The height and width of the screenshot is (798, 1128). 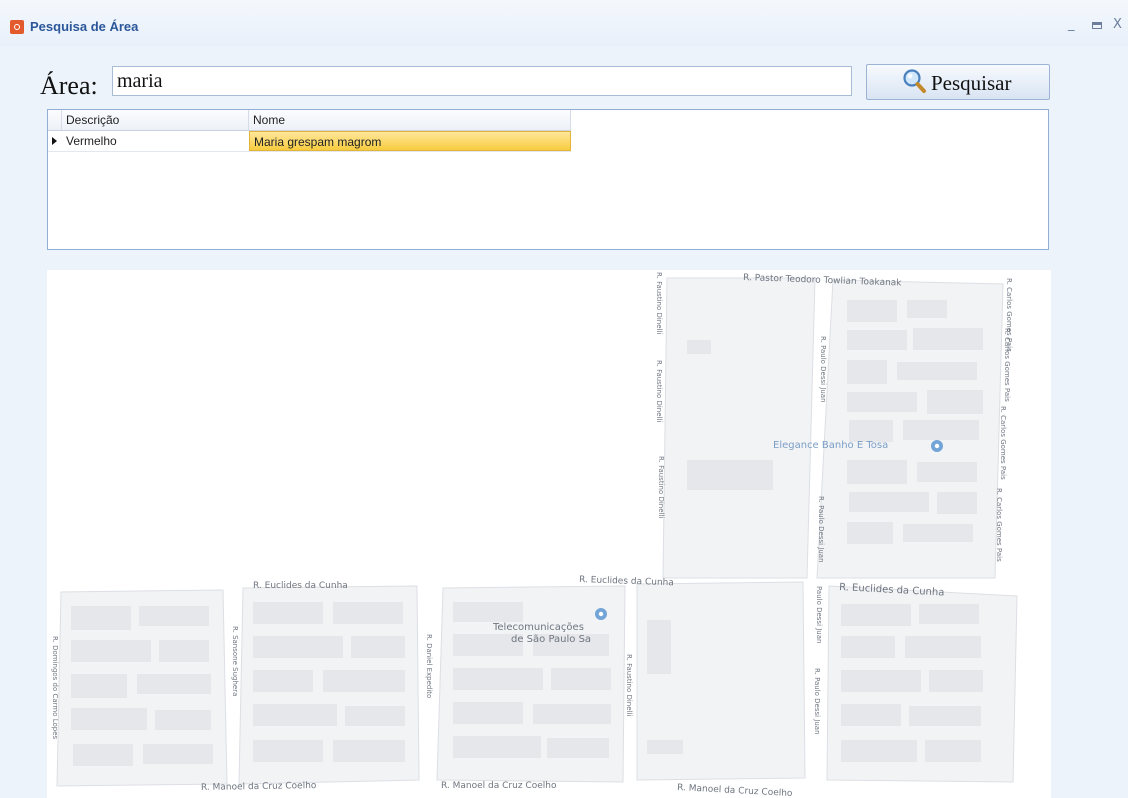 What do you see at coordinates (914, 81) in the screenshot?
I see `magnifier-icon` at bounding box center [914, 81].